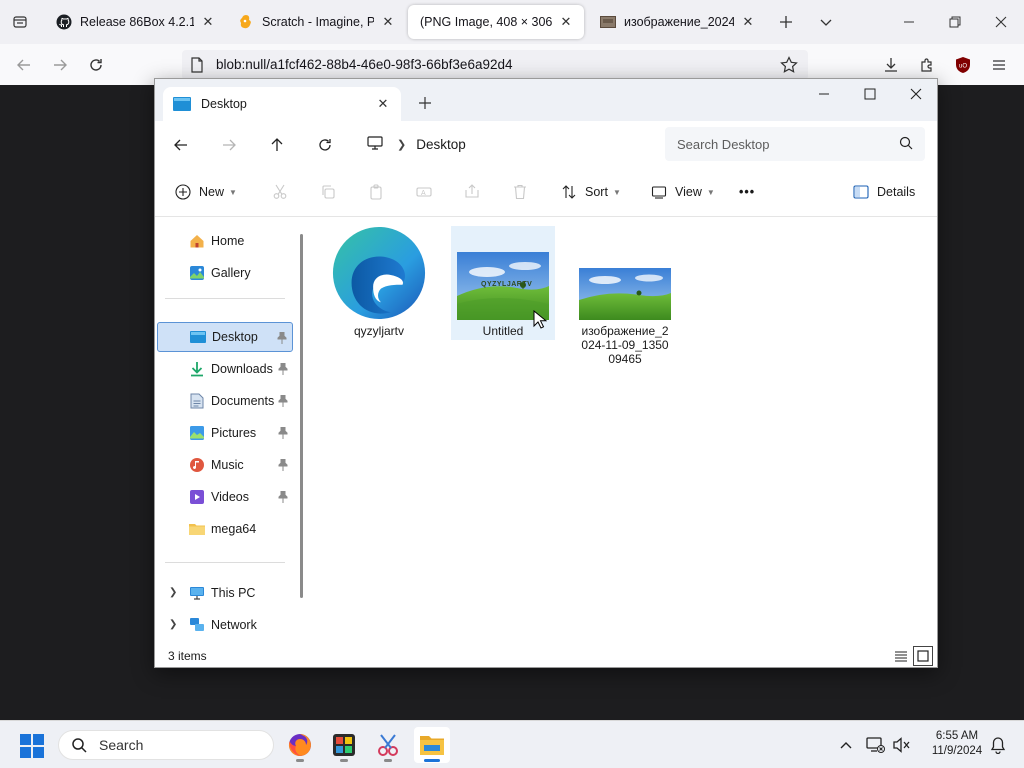 The width and height of the screenshot is (1024, 768). I want to click on rename-button: A, so click(424, 192).